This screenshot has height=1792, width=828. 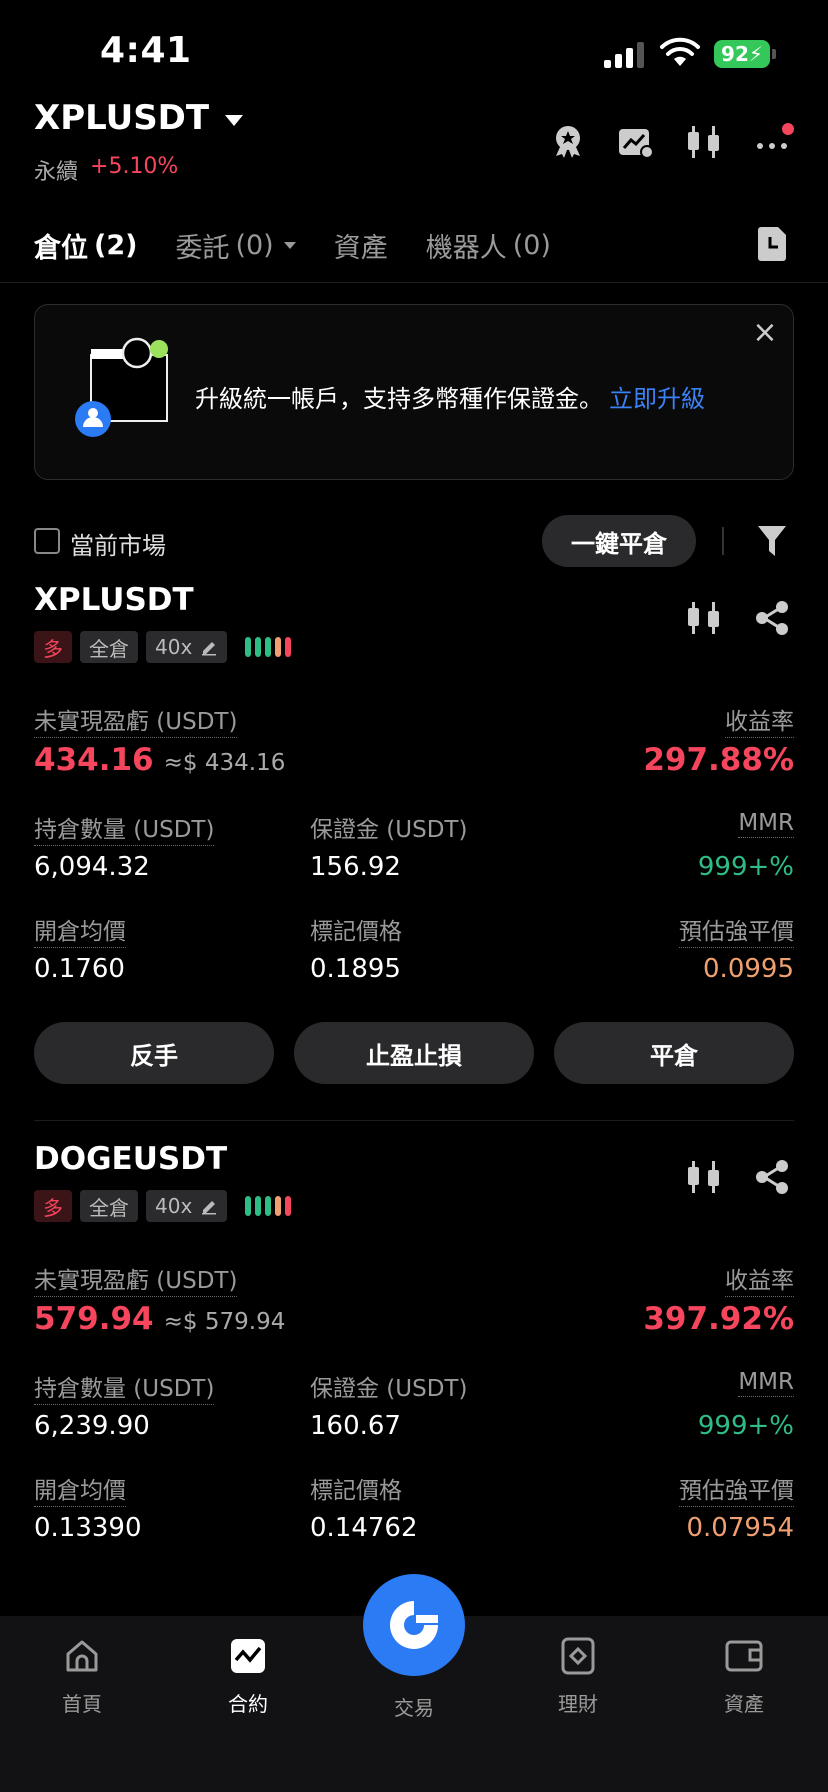 I want to click on current-market-checkbox, so click(x=47, y=541).